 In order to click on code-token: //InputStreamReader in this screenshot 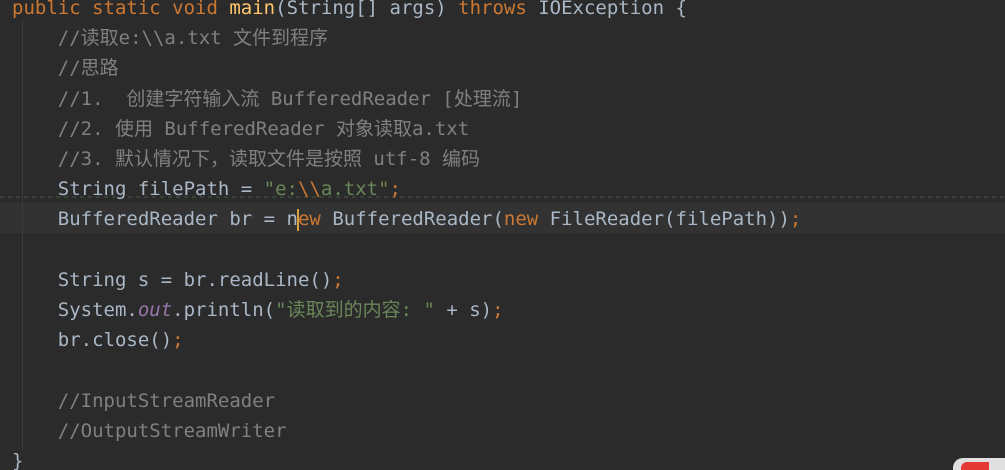, I will do `click(144, 400)`.